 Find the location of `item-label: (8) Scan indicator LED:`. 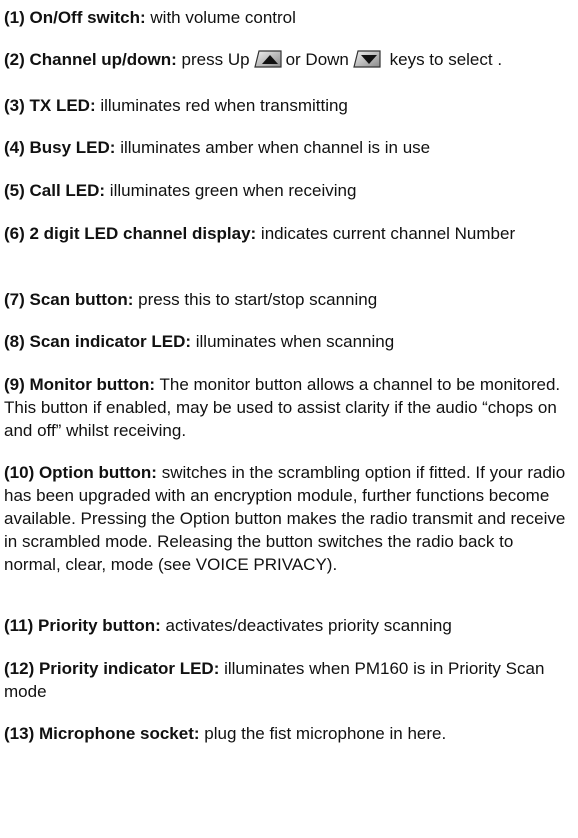

item-label: (8) Scan indicator LED: is located at coordinates (98, 341).